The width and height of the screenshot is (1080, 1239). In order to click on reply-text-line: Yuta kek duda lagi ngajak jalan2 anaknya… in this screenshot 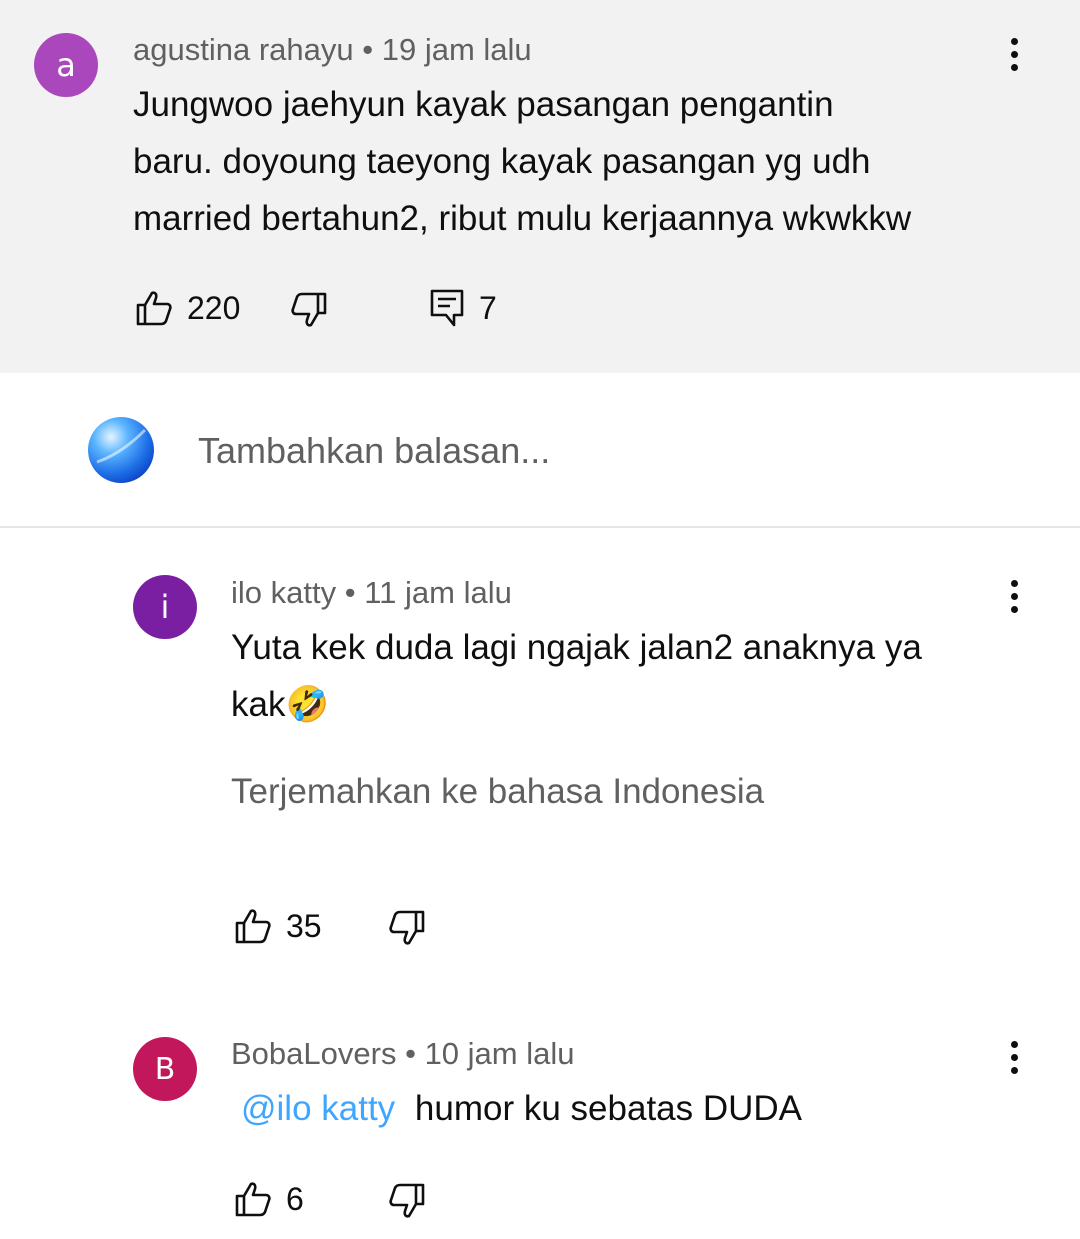, I will do `click(576, 647)`.